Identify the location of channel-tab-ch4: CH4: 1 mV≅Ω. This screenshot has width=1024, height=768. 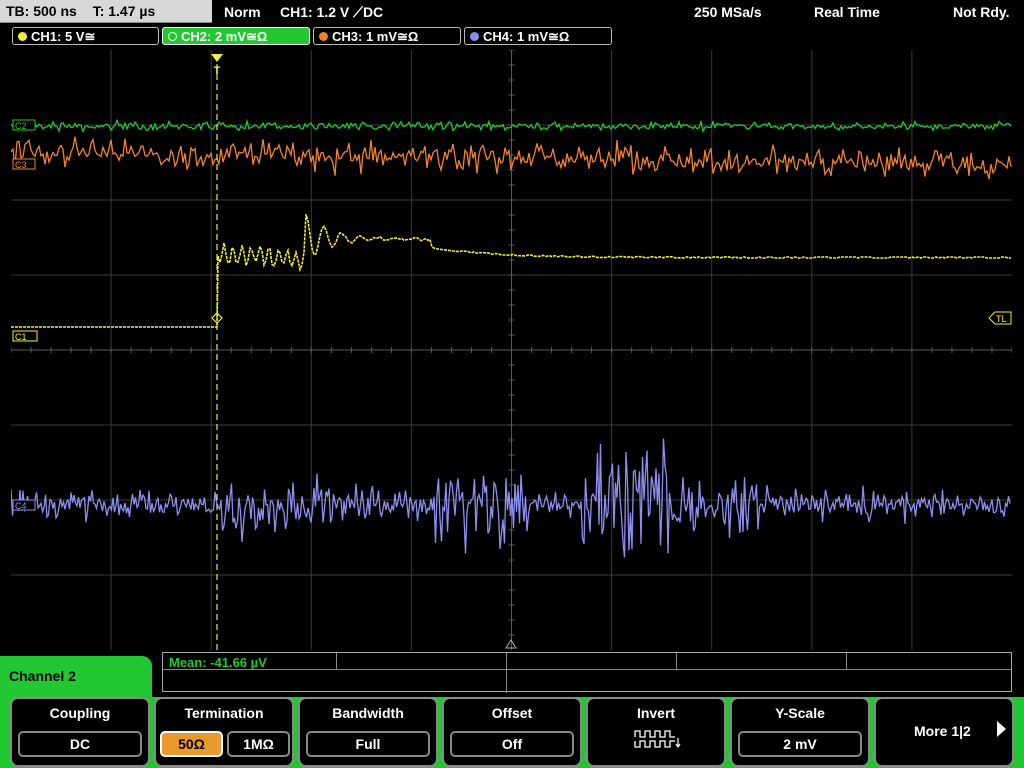
(538, 36).